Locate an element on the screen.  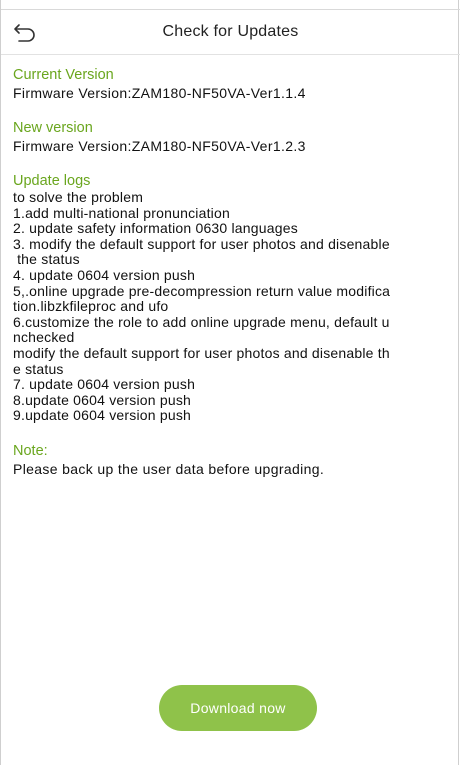
download-now-button: Download now is located at coordinates (238, 708).